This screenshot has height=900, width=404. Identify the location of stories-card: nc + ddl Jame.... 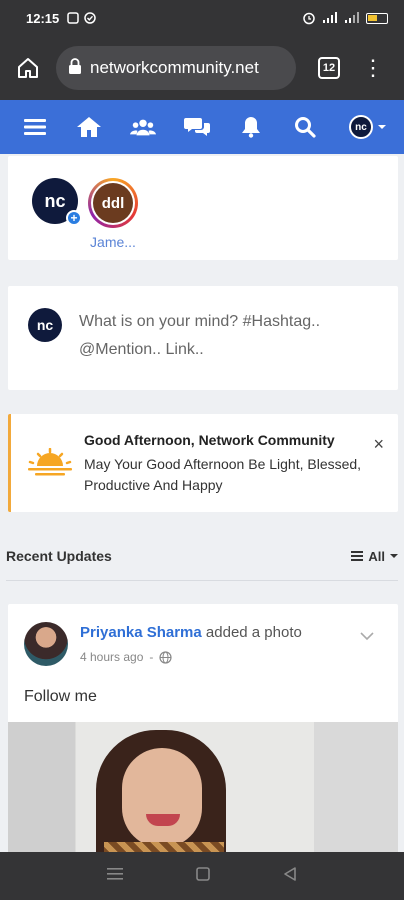
(203, 208).